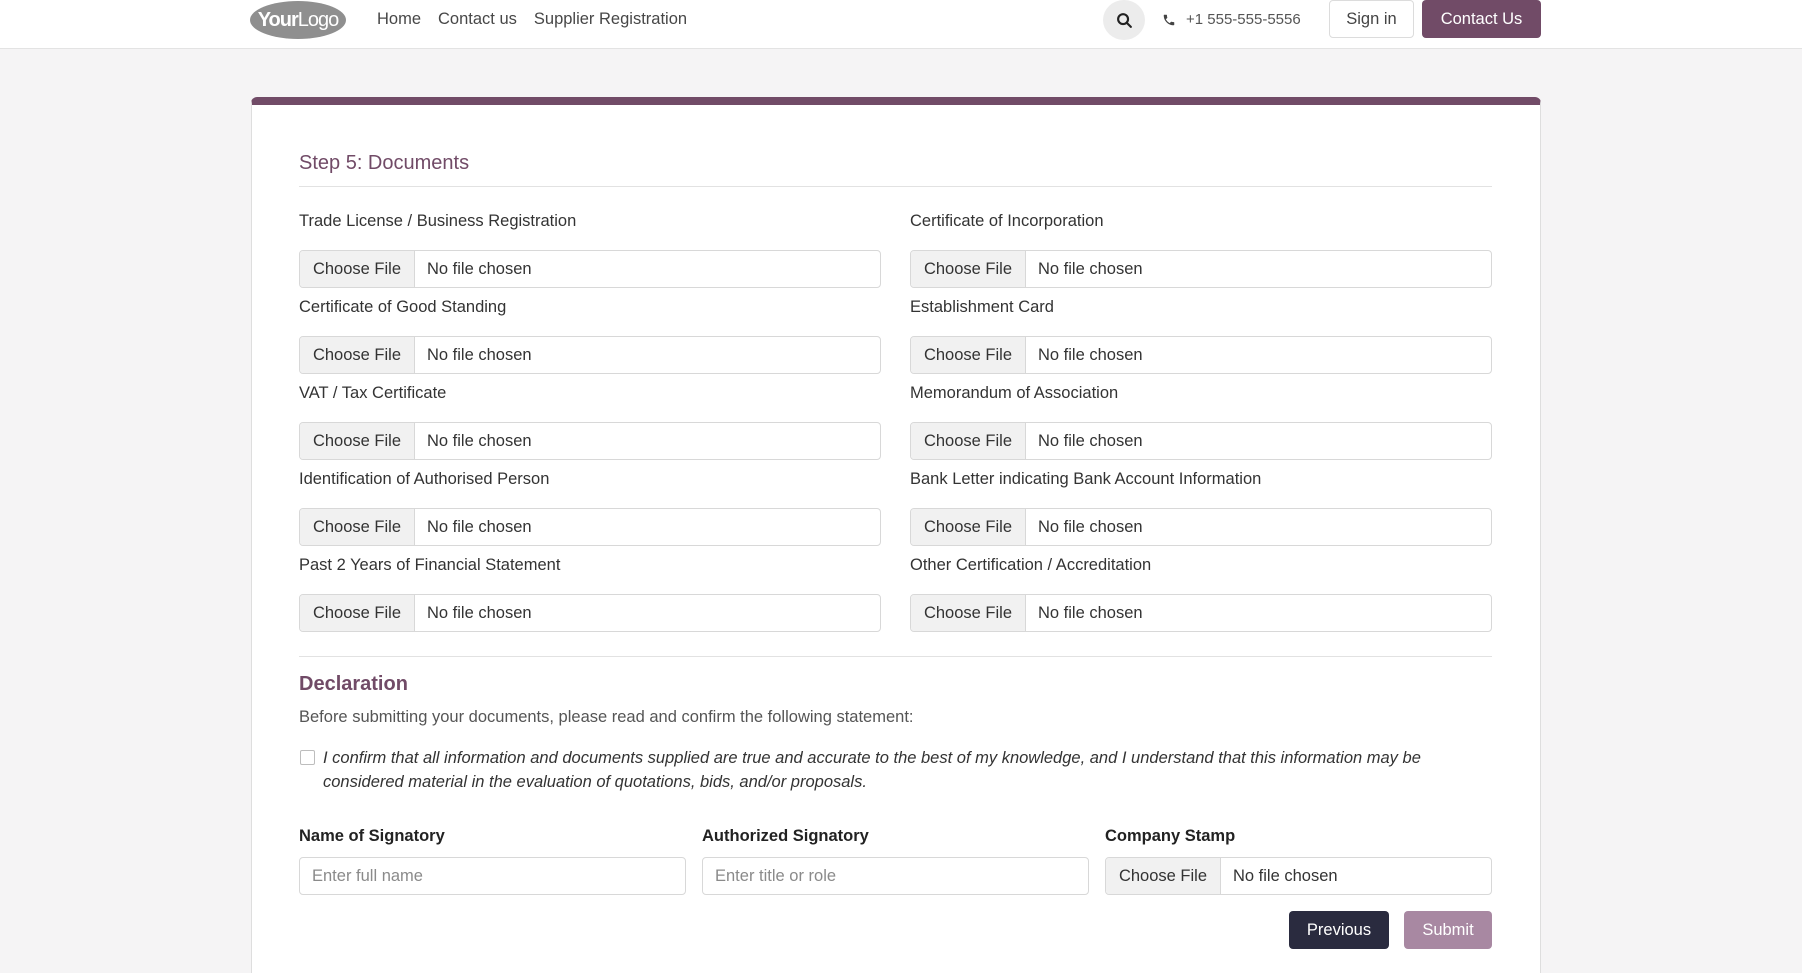 This screenshot has height=973, width=1802. Describe the element at coordinates (1481, 19) in the screenshot. I see `contact-us-button: Contact Us` at that location.